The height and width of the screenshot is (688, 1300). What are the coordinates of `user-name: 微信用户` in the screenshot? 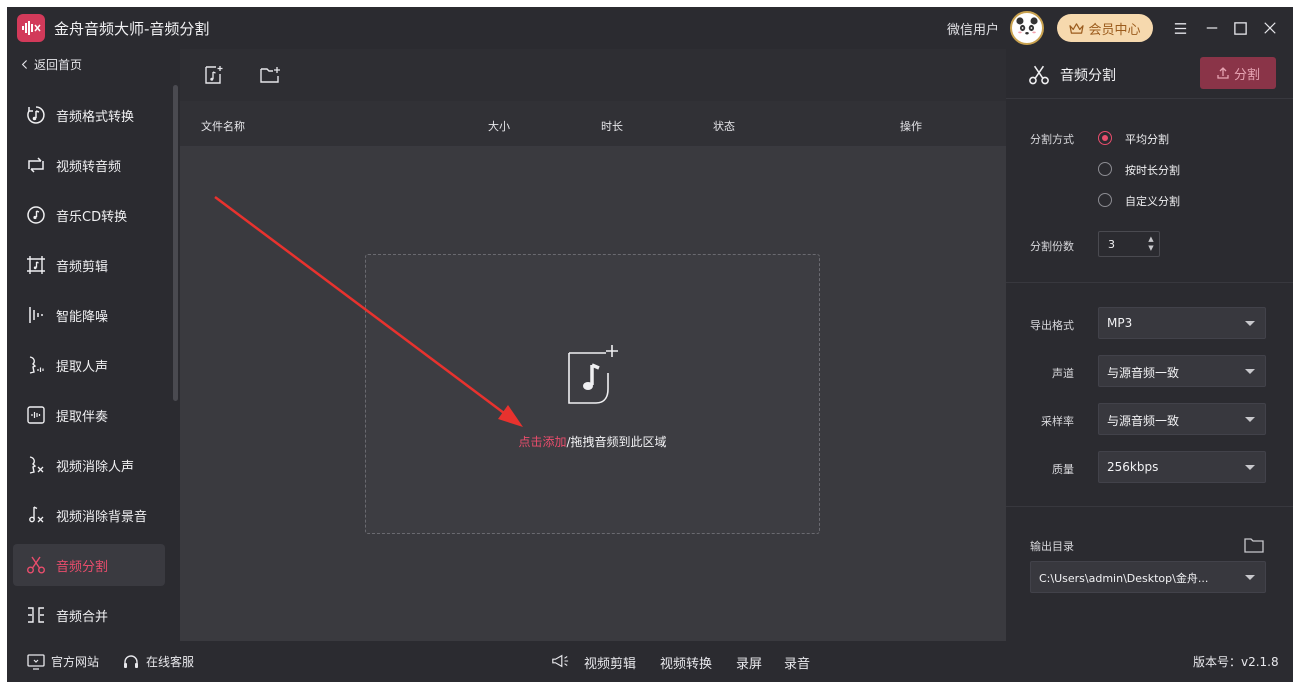 It's located at (973, 28).